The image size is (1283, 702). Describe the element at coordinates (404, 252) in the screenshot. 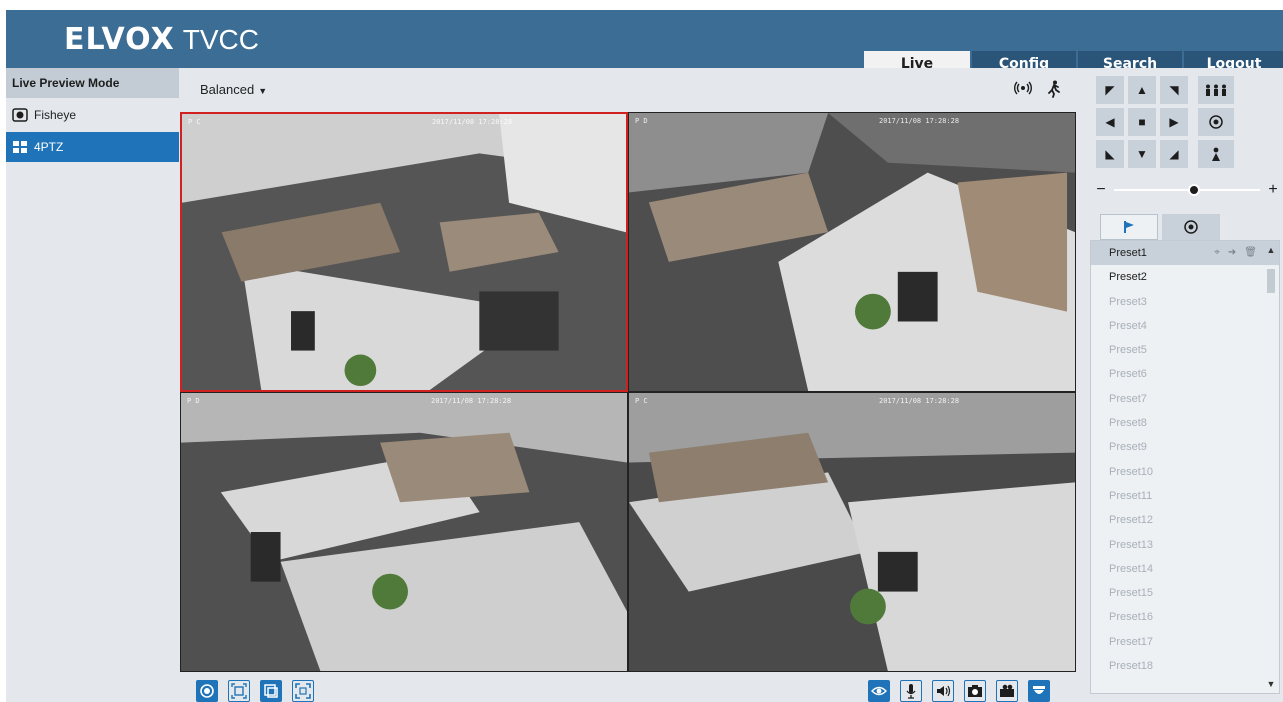

I see `camera-view-1: P C 2017/11/08 17:28:28` at that location.